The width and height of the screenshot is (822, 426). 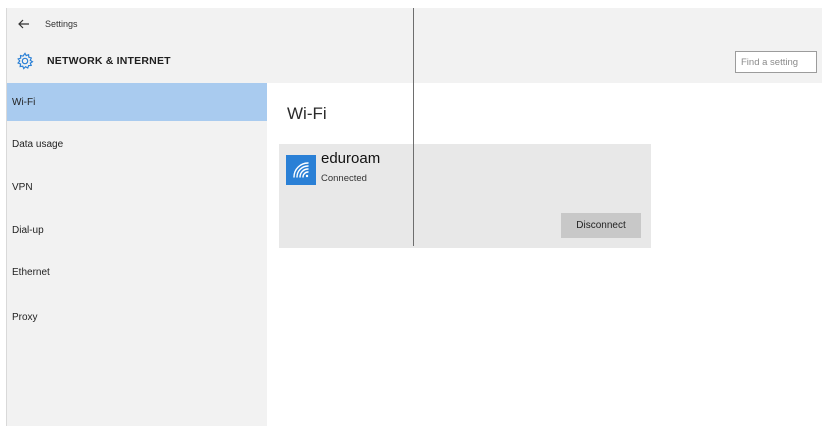 I want to click on back-button, so click(x=24, y=24).